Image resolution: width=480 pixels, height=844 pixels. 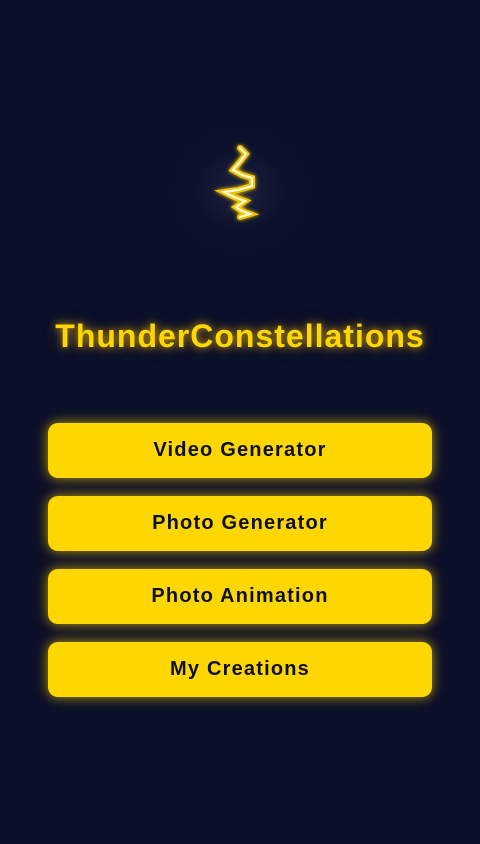 What do you see at coordinates (240, 669) in the screenshot?
I see `my-creations-button: My Creations` at bounding box center [240, 669].